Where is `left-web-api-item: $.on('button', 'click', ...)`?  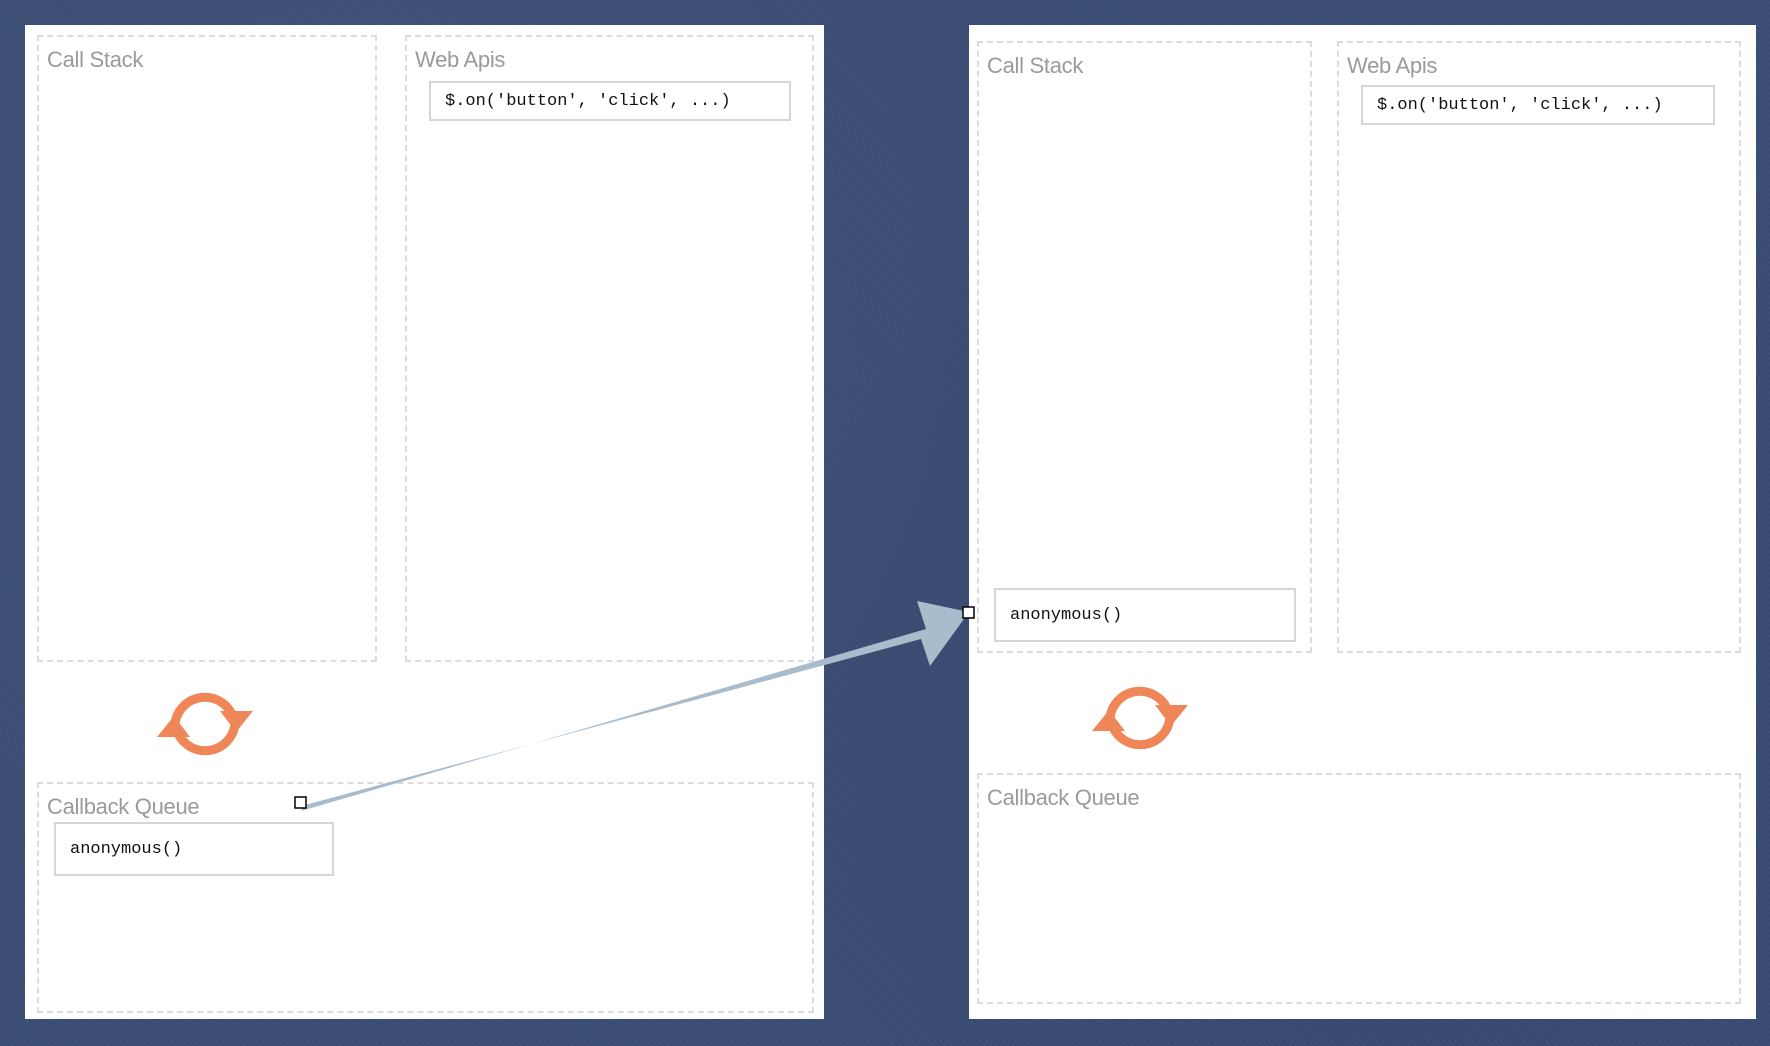
left-web-api-item: $.on('button', 'click', ...) is located at coordinates (610, 101).